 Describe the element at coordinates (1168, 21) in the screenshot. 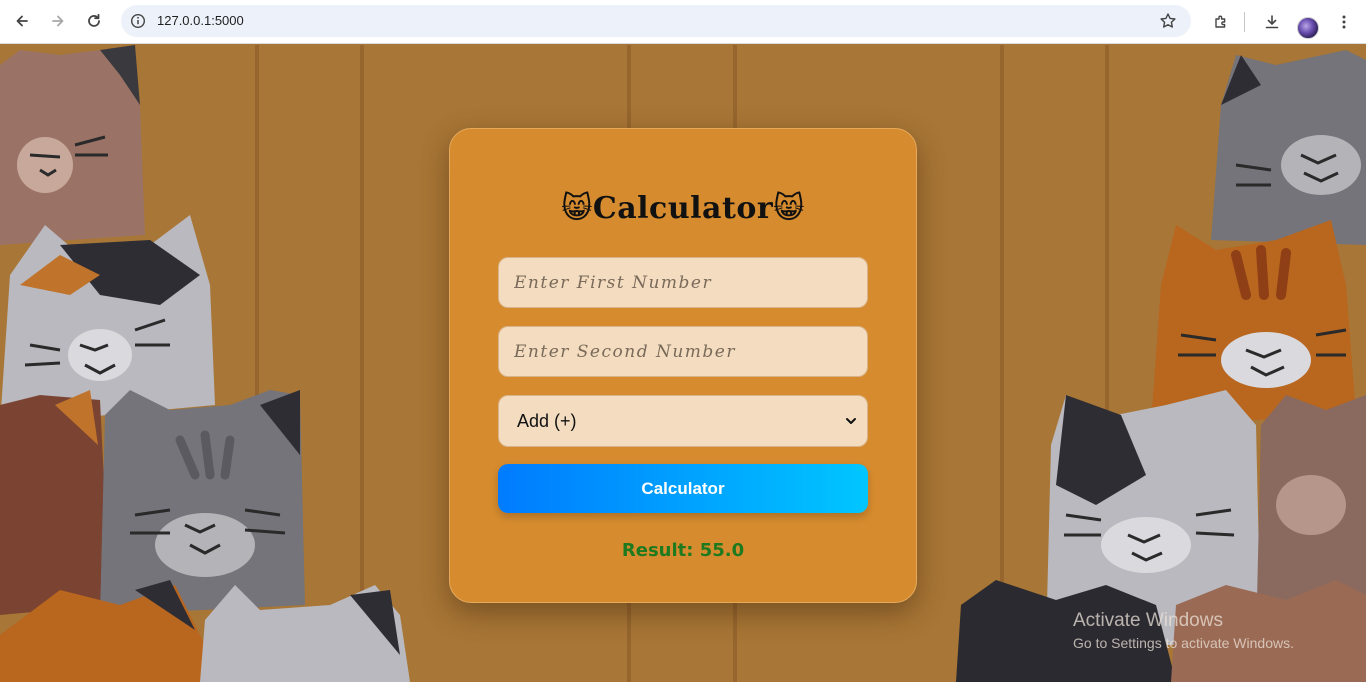

I see `bookmark-star-icon` at that location.